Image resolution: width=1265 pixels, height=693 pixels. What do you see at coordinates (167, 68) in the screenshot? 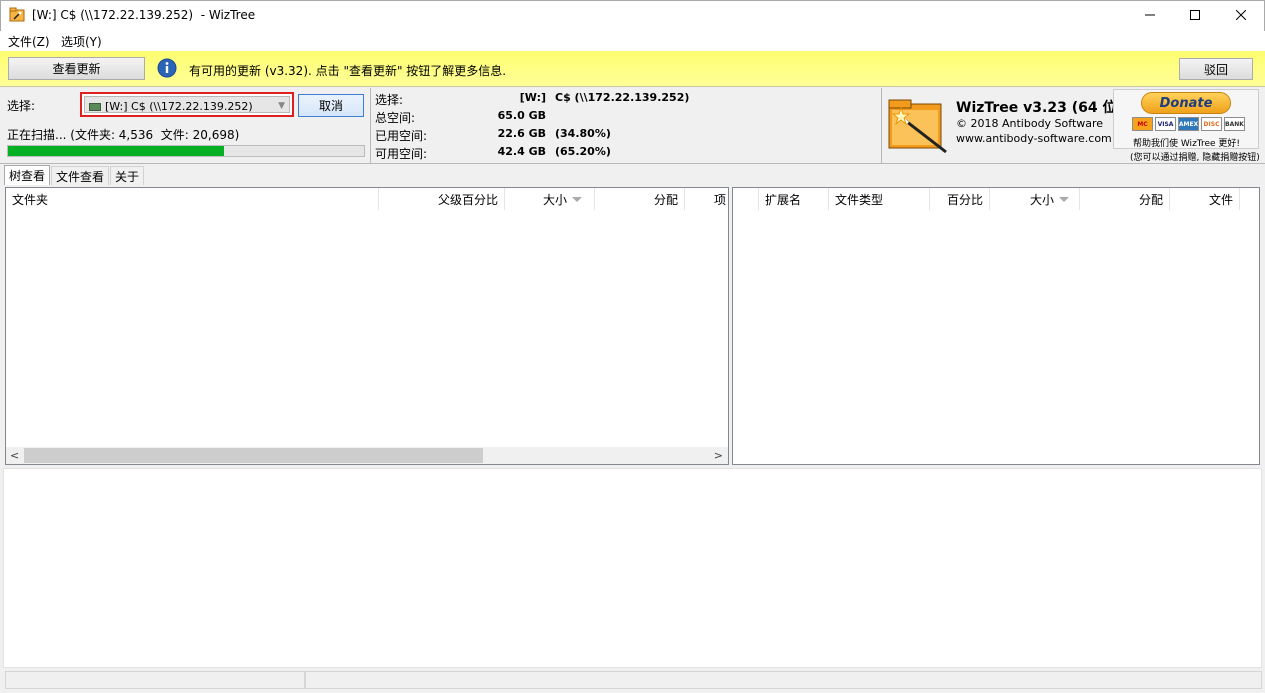
I see `info-icon` at bounding box center [167, 68].